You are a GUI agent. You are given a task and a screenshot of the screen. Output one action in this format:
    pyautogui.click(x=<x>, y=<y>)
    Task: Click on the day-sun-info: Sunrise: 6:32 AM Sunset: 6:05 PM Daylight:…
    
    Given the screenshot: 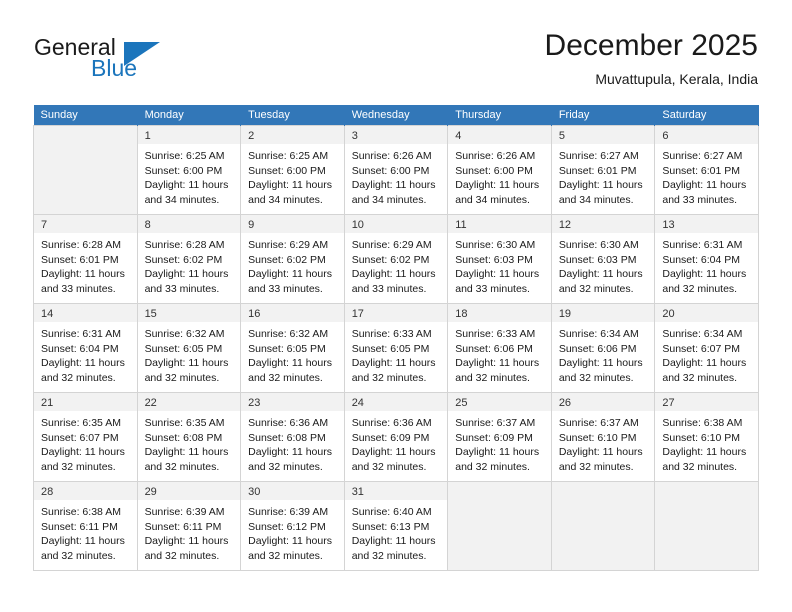 What is the action you would take?
    pyautogui.click(x=189, y=353)
    